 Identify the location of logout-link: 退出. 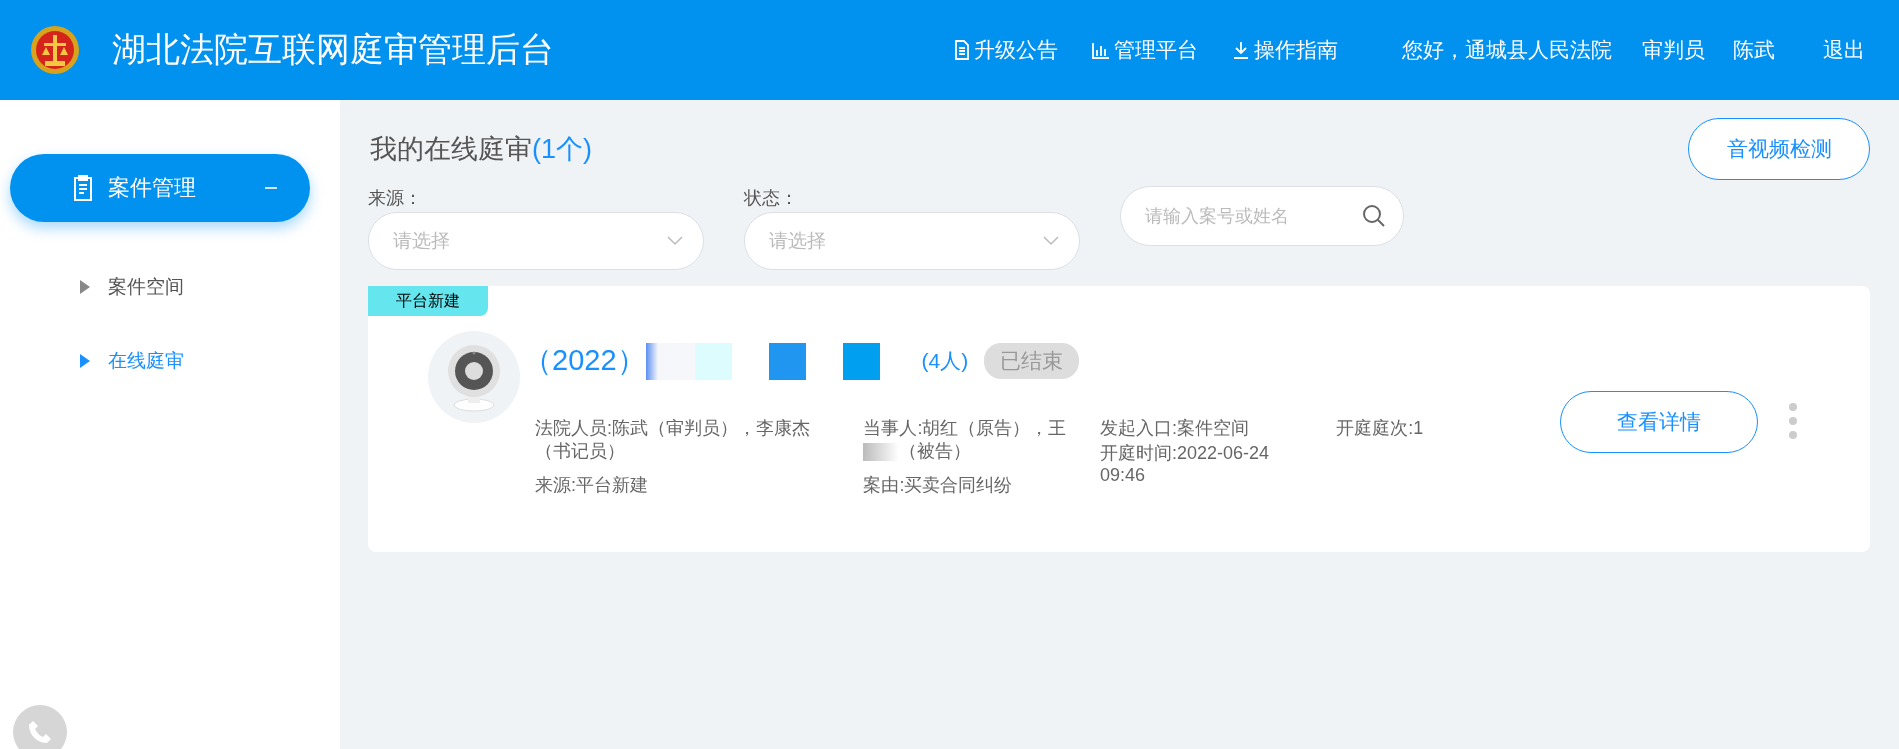
(1844, 50).